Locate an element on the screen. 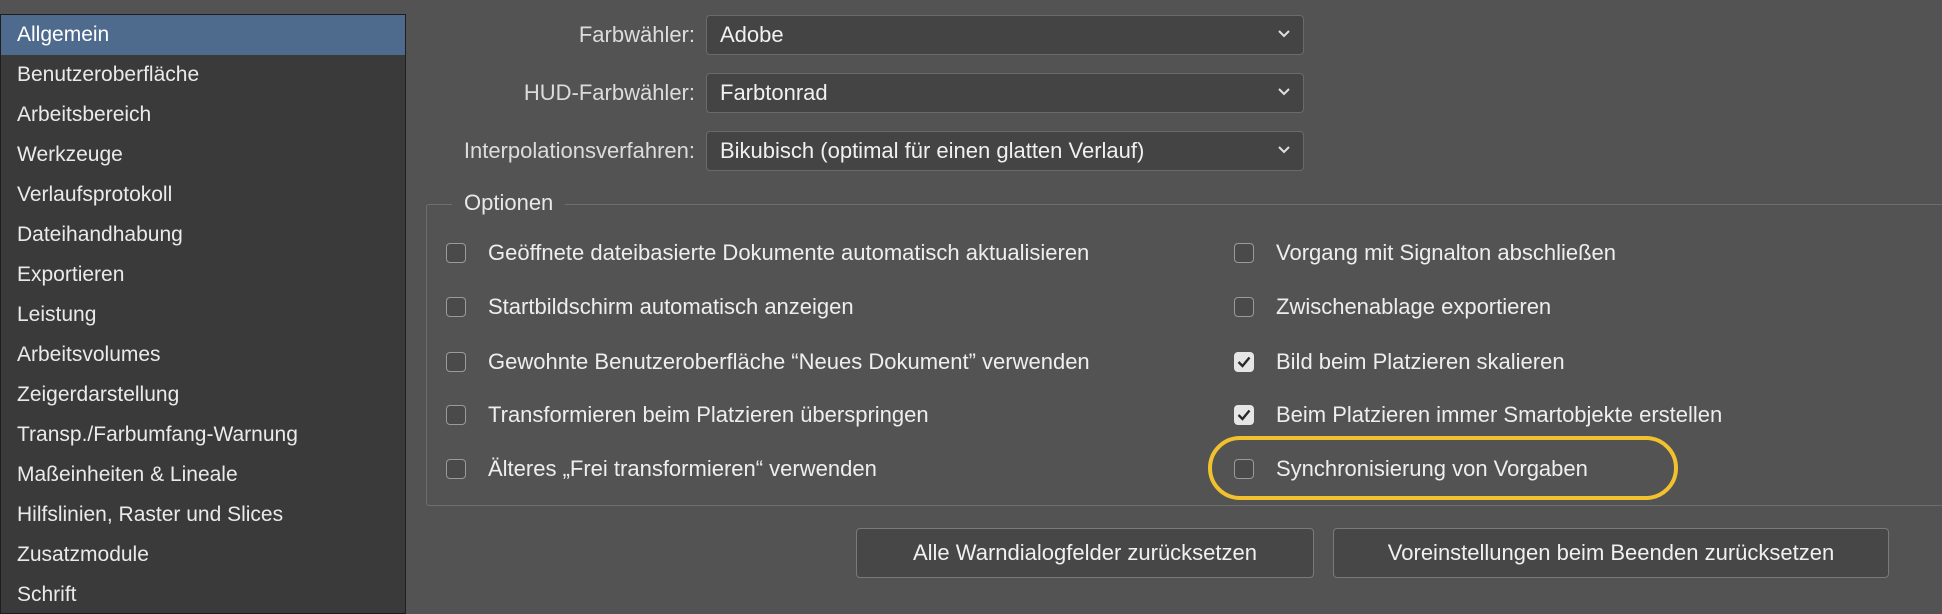 This screenshot has width=1942, height=614. option-label: Startbildschirm automatisch anzeigen is located at coordinates (671, 306).